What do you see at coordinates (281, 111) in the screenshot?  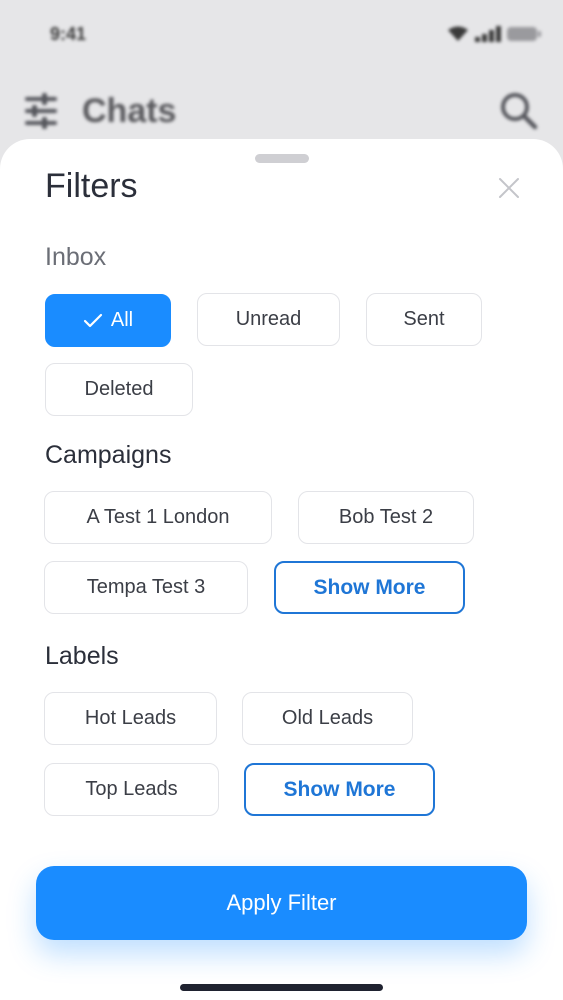 I see `background-header: Chats` at bounding box center [281, 111].